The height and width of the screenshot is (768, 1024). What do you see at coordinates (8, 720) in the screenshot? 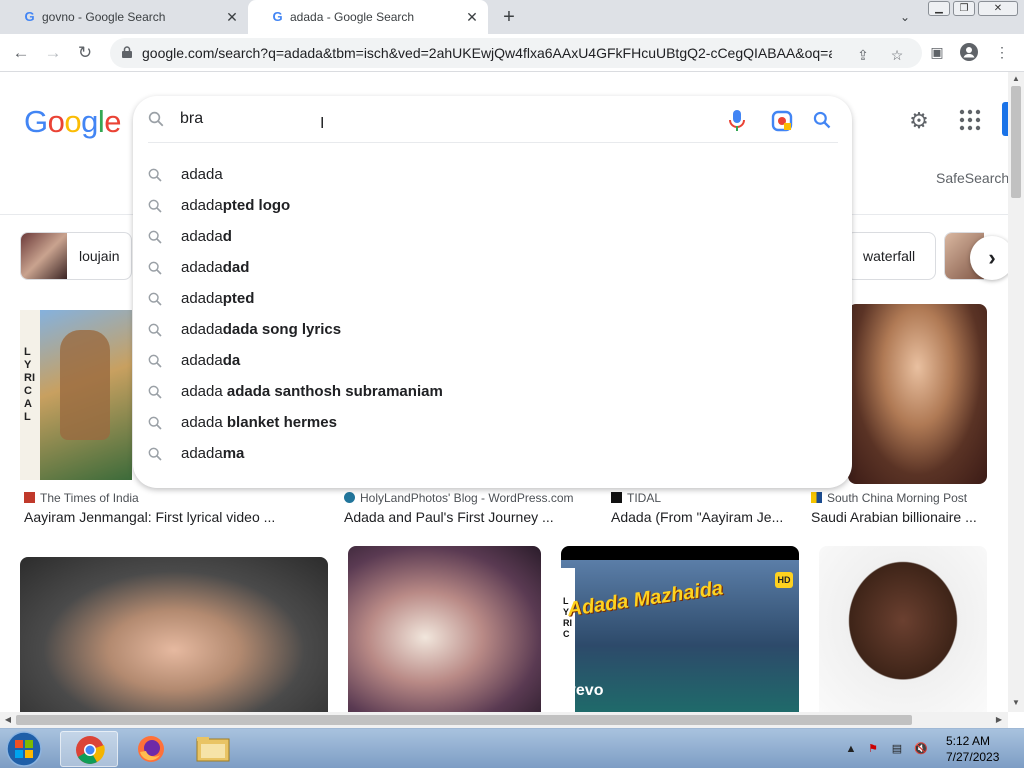
I see `scroll-left-arrow-icon: ◀` at bounding box center [8, 720].